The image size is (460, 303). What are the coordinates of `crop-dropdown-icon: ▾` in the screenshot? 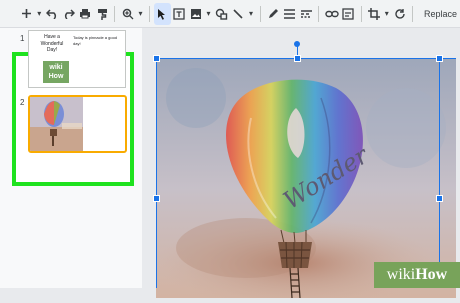 It's located at (386, 14).